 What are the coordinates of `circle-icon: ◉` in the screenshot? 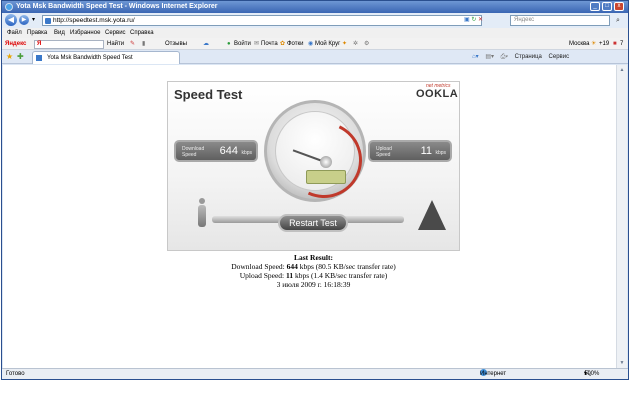 It's located at (311, 44).